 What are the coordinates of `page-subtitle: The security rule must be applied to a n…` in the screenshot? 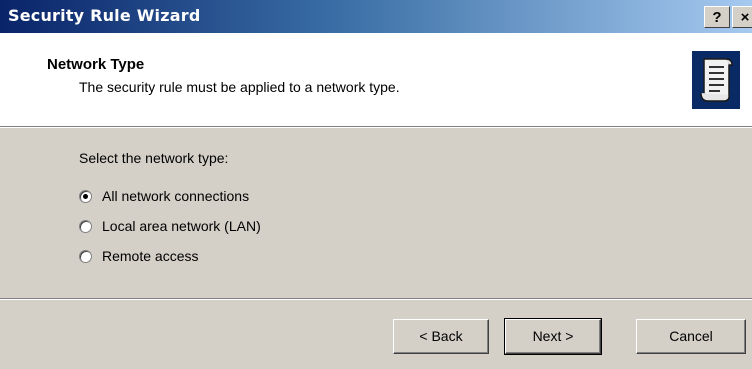 It's located at (239, 87).